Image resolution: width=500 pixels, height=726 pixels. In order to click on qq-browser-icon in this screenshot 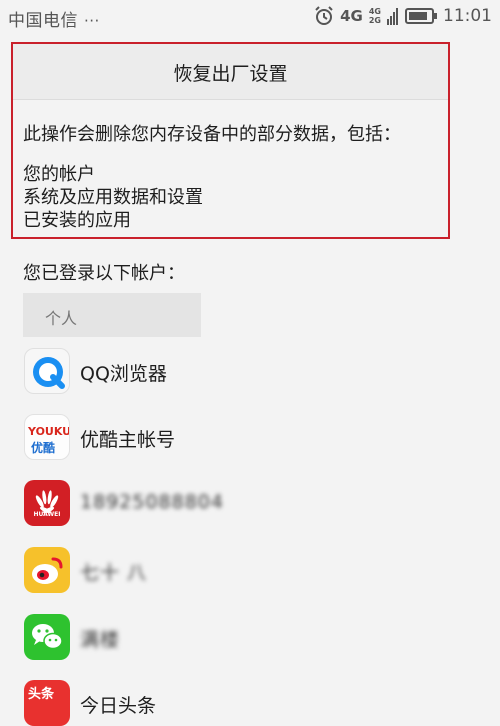, I will do `click(47, 371)`.